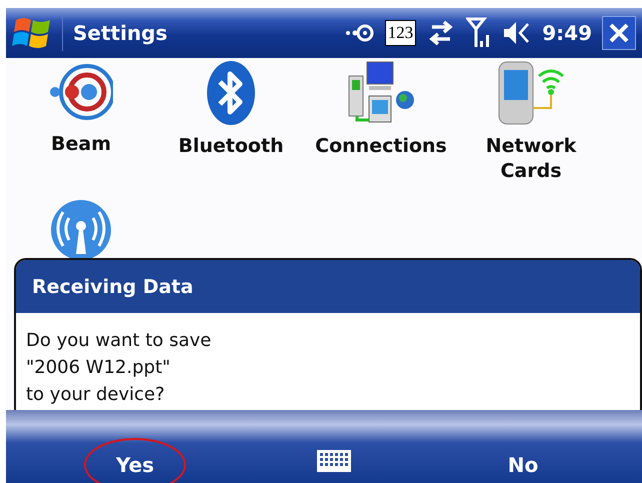  Describe the element at coordinates (81, 144) in the screenshot. I see `setting-label: Beam` at that location.